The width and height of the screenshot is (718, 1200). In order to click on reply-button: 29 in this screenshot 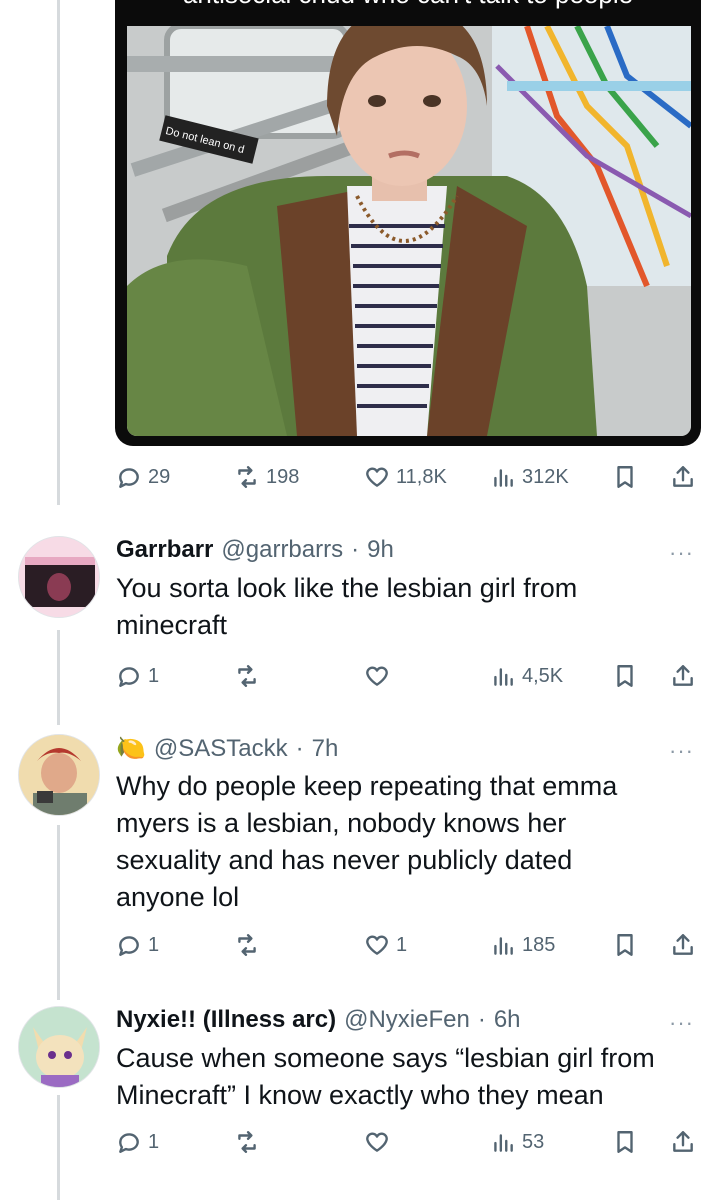, I will do `click(143, 477)`.